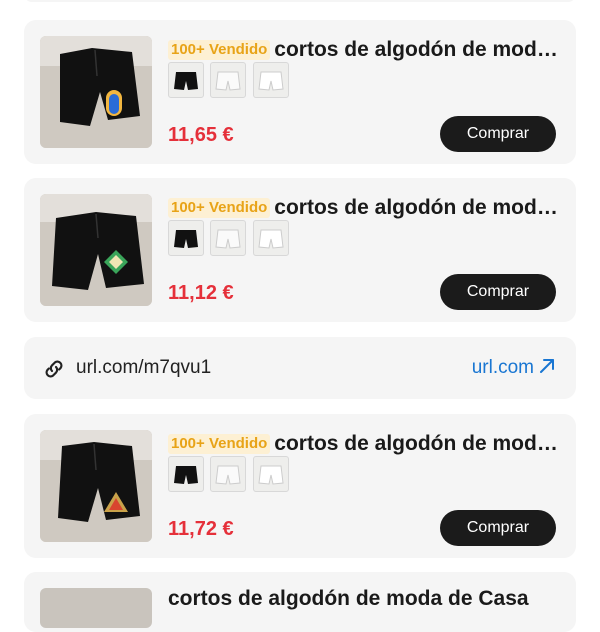  I want to click on product-card-partial: cortos de algodón de moda de Casa, so click(300, 602).